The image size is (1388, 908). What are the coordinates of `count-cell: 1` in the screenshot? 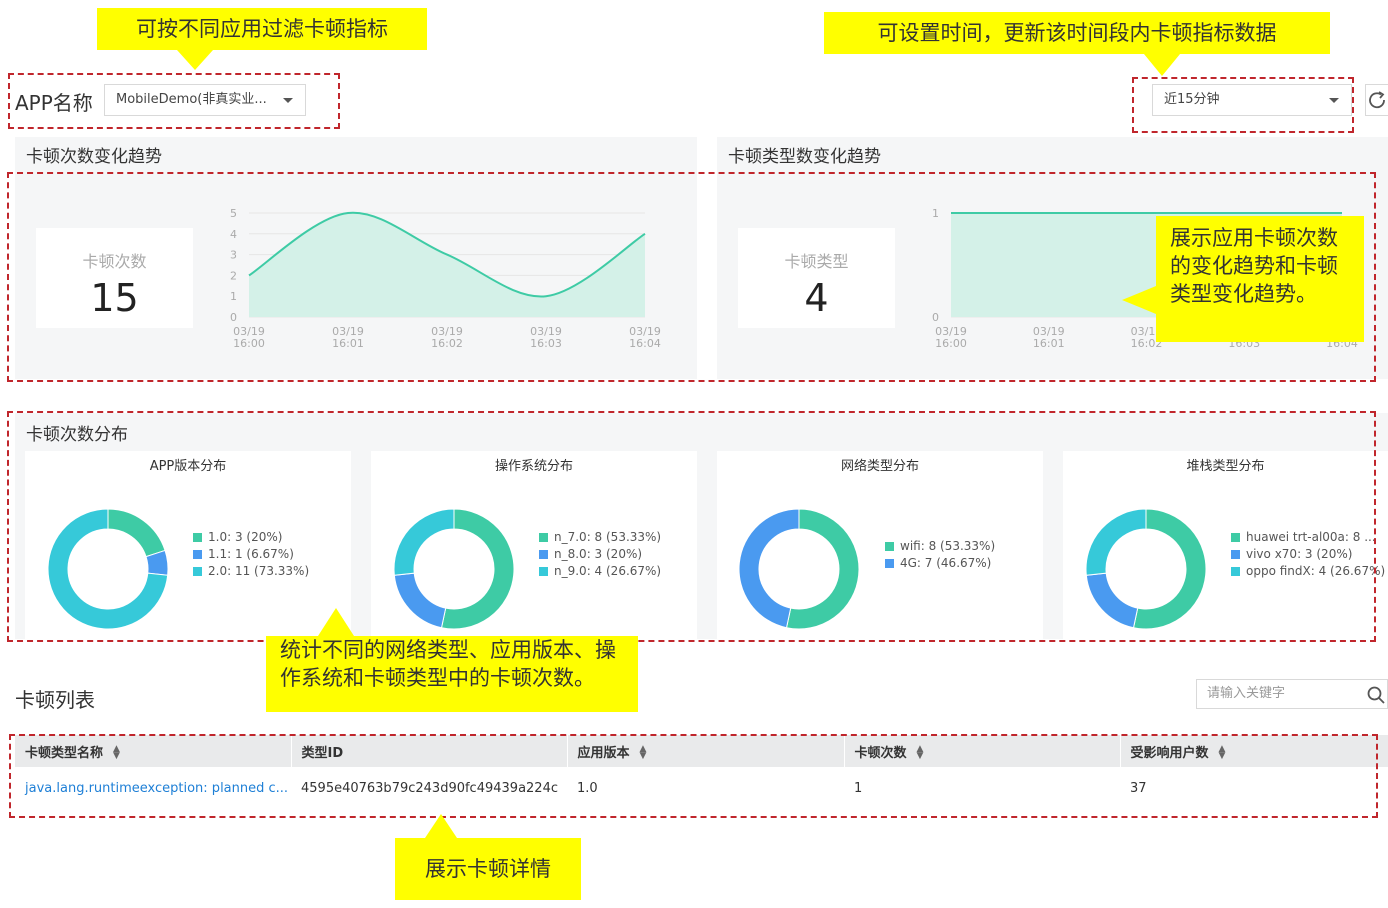 It's located at (858, 788).